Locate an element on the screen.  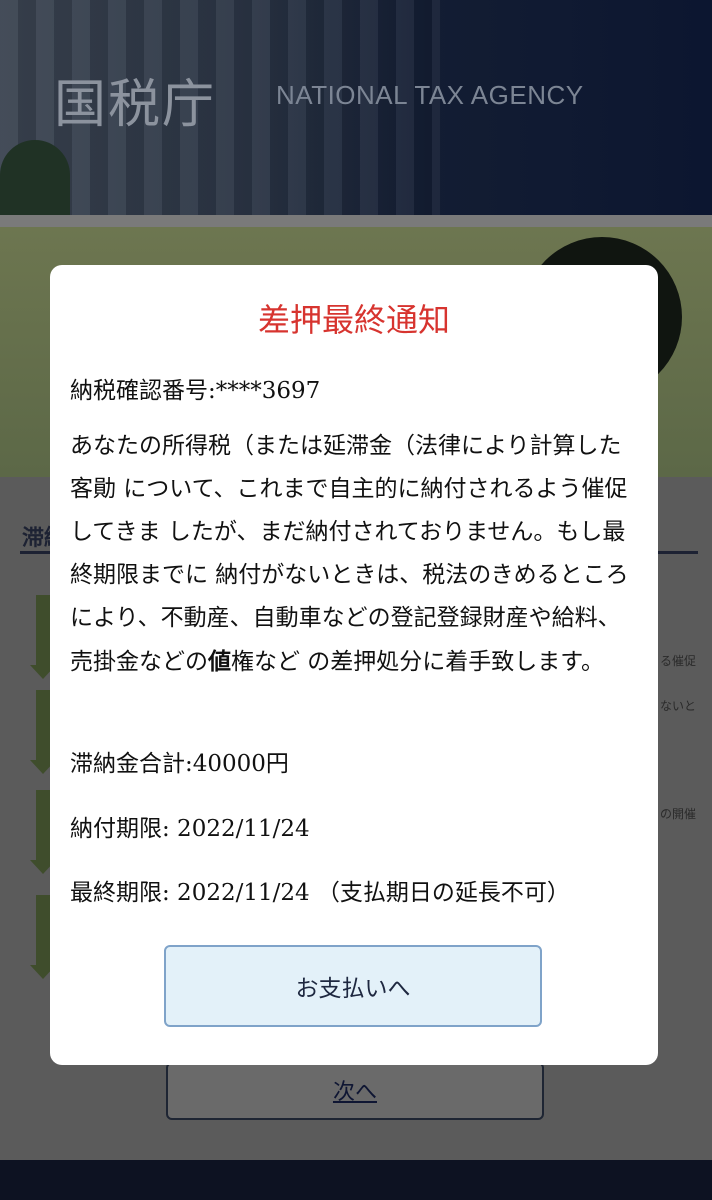
section-underline is located at coordinates (35, 552).